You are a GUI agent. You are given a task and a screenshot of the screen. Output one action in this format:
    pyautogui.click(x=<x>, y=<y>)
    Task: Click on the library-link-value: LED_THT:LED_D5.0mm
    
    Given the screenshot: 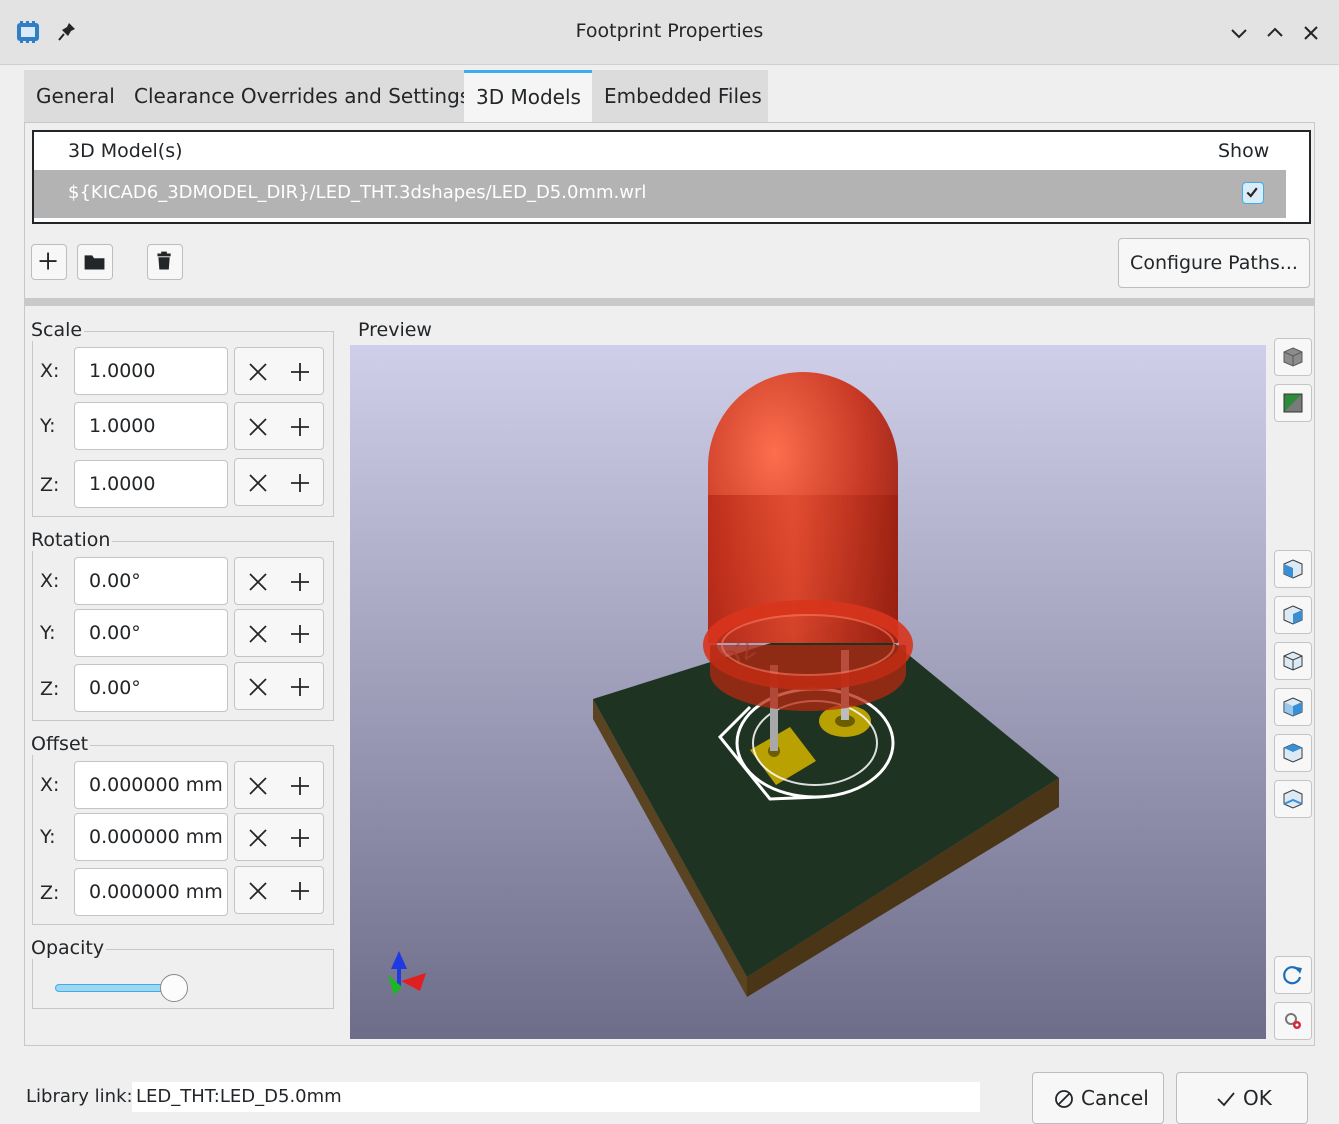 What is the action you would take?
    pyautogui.click(x=556, y=1097)
    